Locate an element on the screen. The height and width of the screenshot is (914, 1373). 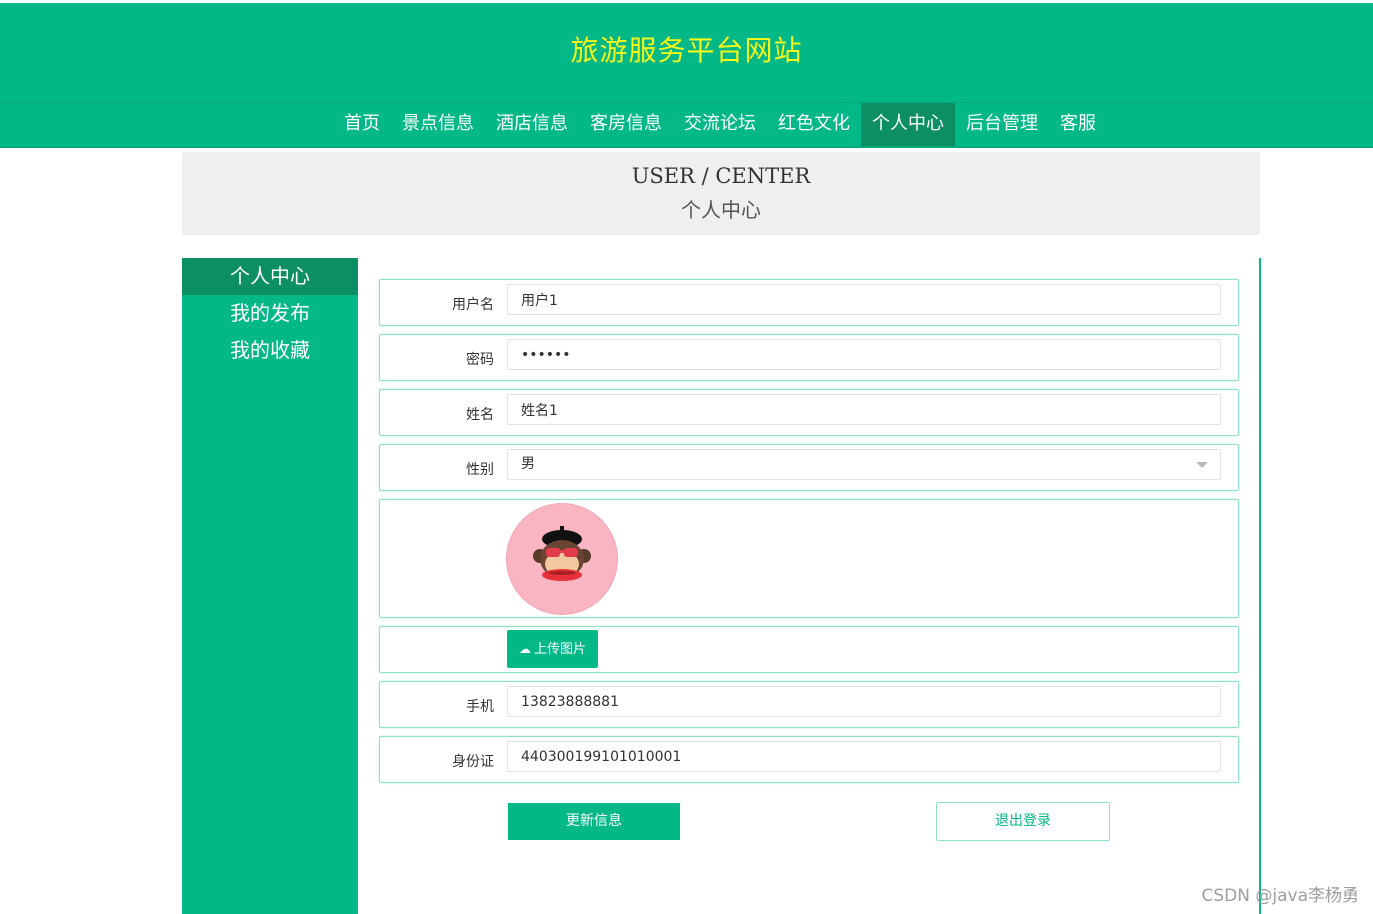
upload-button-label: 上传图片 is located at coordinates (559, 649).